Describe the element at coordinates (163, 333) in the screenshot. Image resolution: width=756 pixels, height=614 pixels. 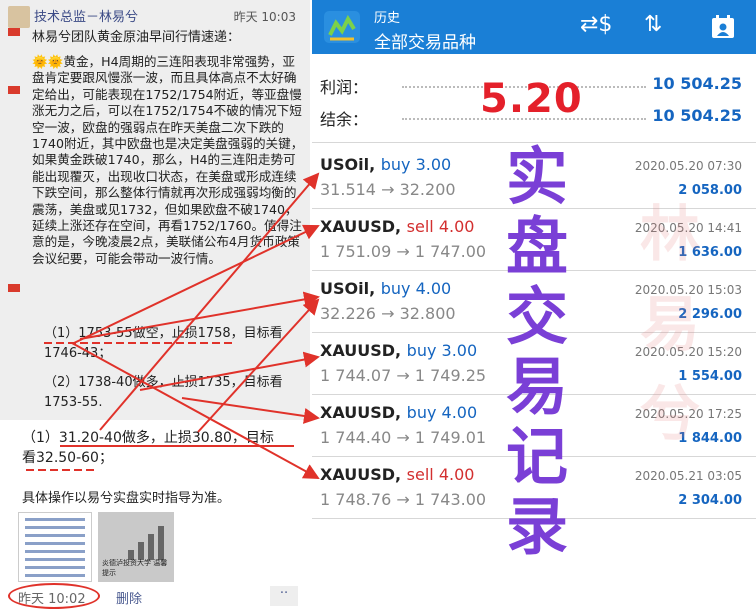
I see `plan-gold-short-line1: （1）1753-55做空，止损1758，目标看` at that location.